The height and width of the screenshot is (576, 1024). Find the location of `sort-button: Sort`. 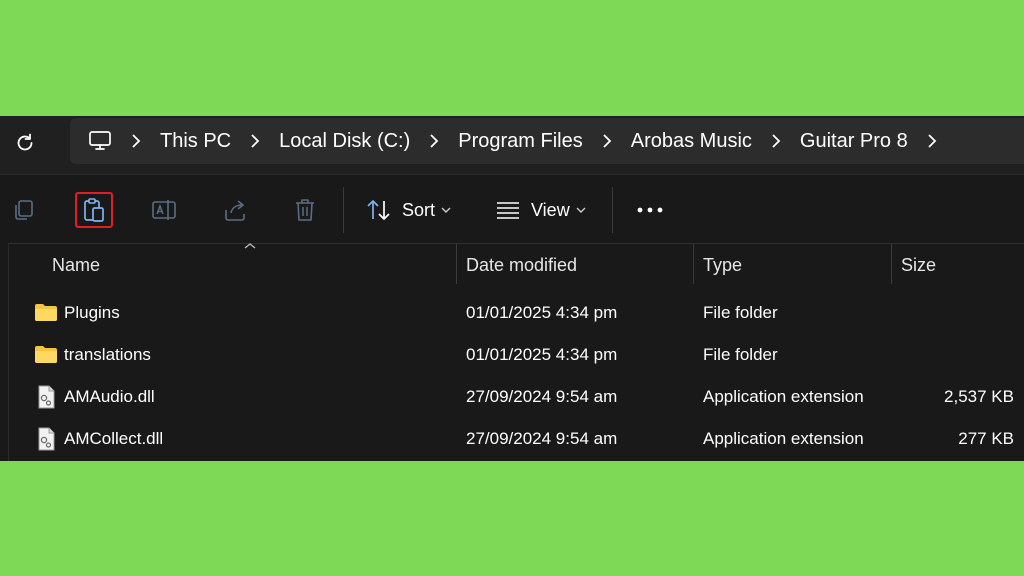

sort-button: Sort is located at coordinates (408, 210).